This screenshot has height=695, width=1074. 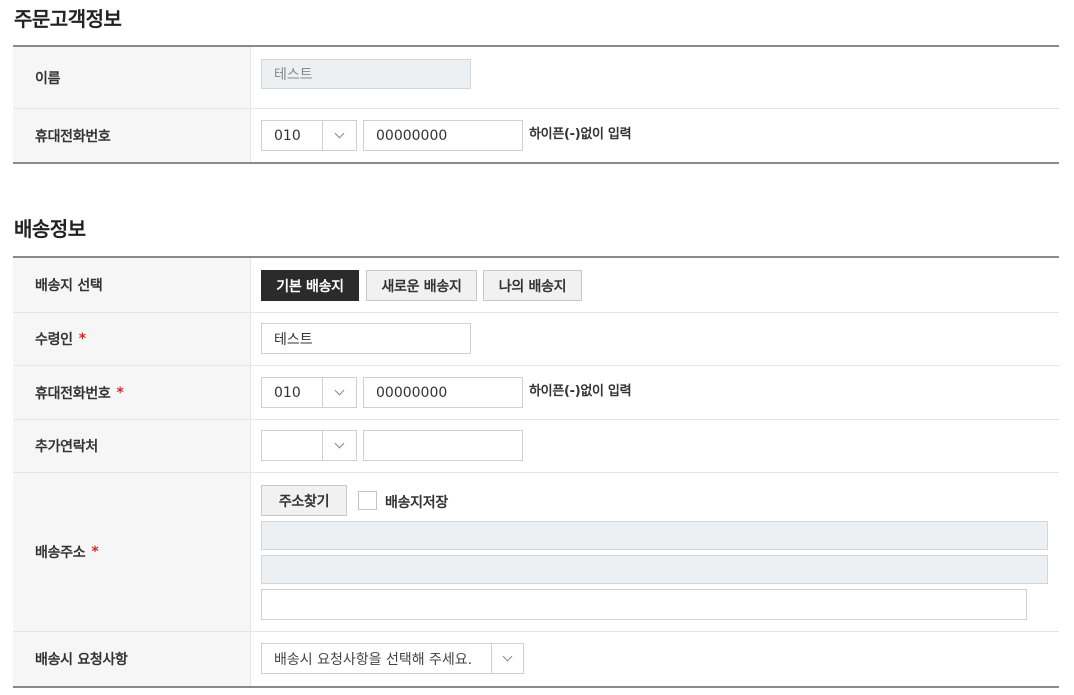 I want to click on extra-contact-label: 추가연락처, so click(x=132, y=446).